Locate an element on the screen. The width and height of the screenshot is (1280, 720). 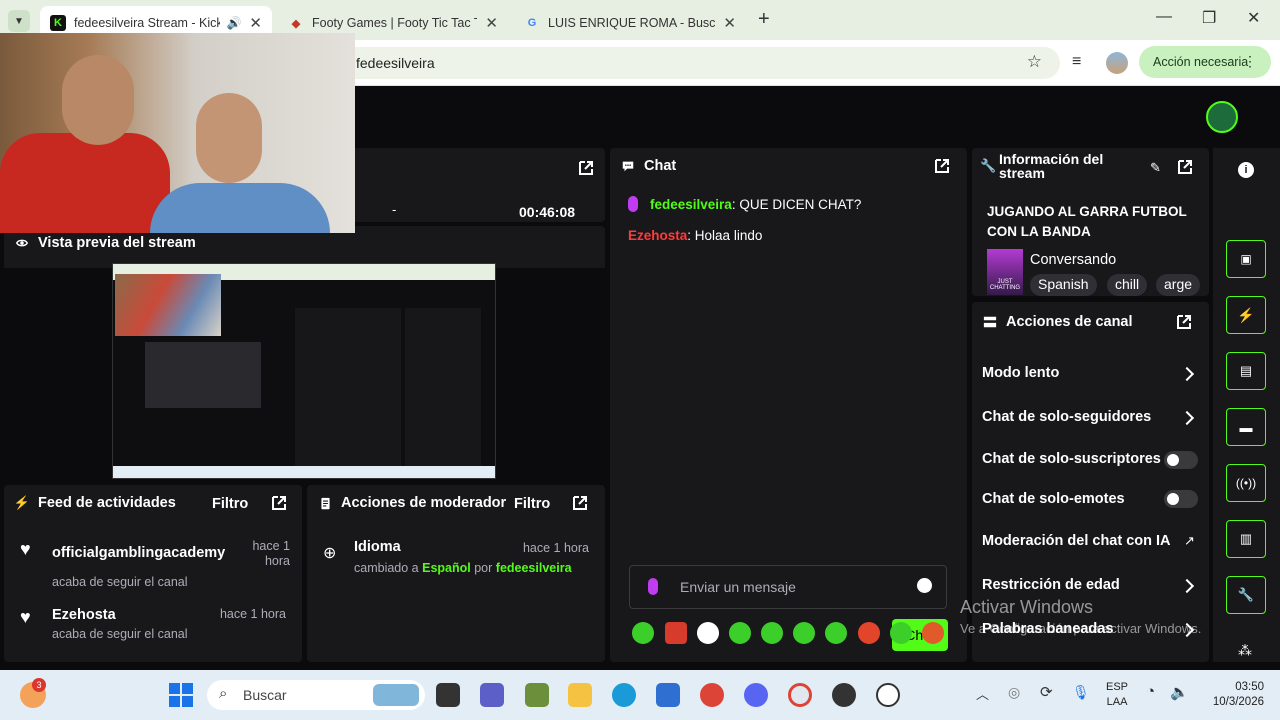
microphone-icon: 🎙 is located at coordinates (1081, 692).